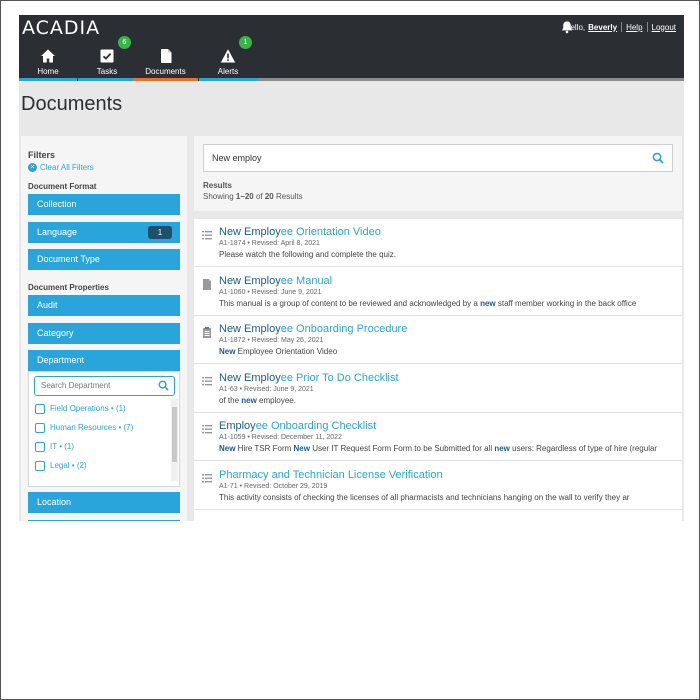  I want to click on filter-language-button: Language 1, so click(104, 232).